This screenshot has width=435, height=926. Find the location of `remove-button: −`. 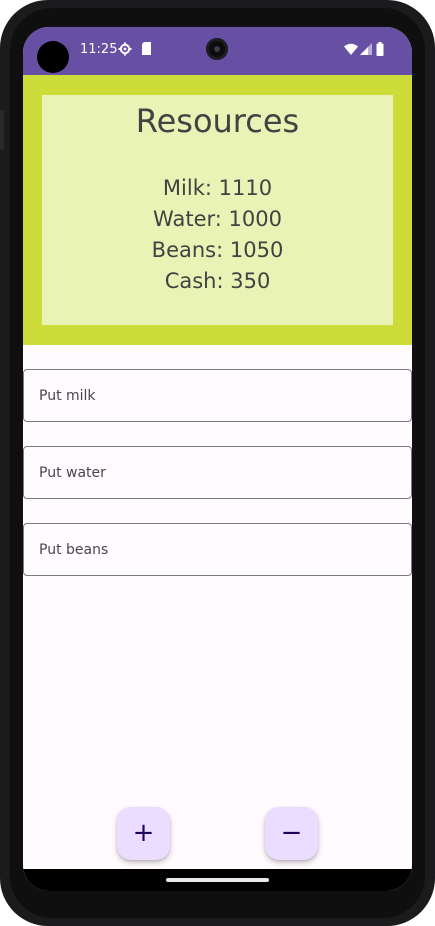

remove-button: − is located at coordinates (291, 833).